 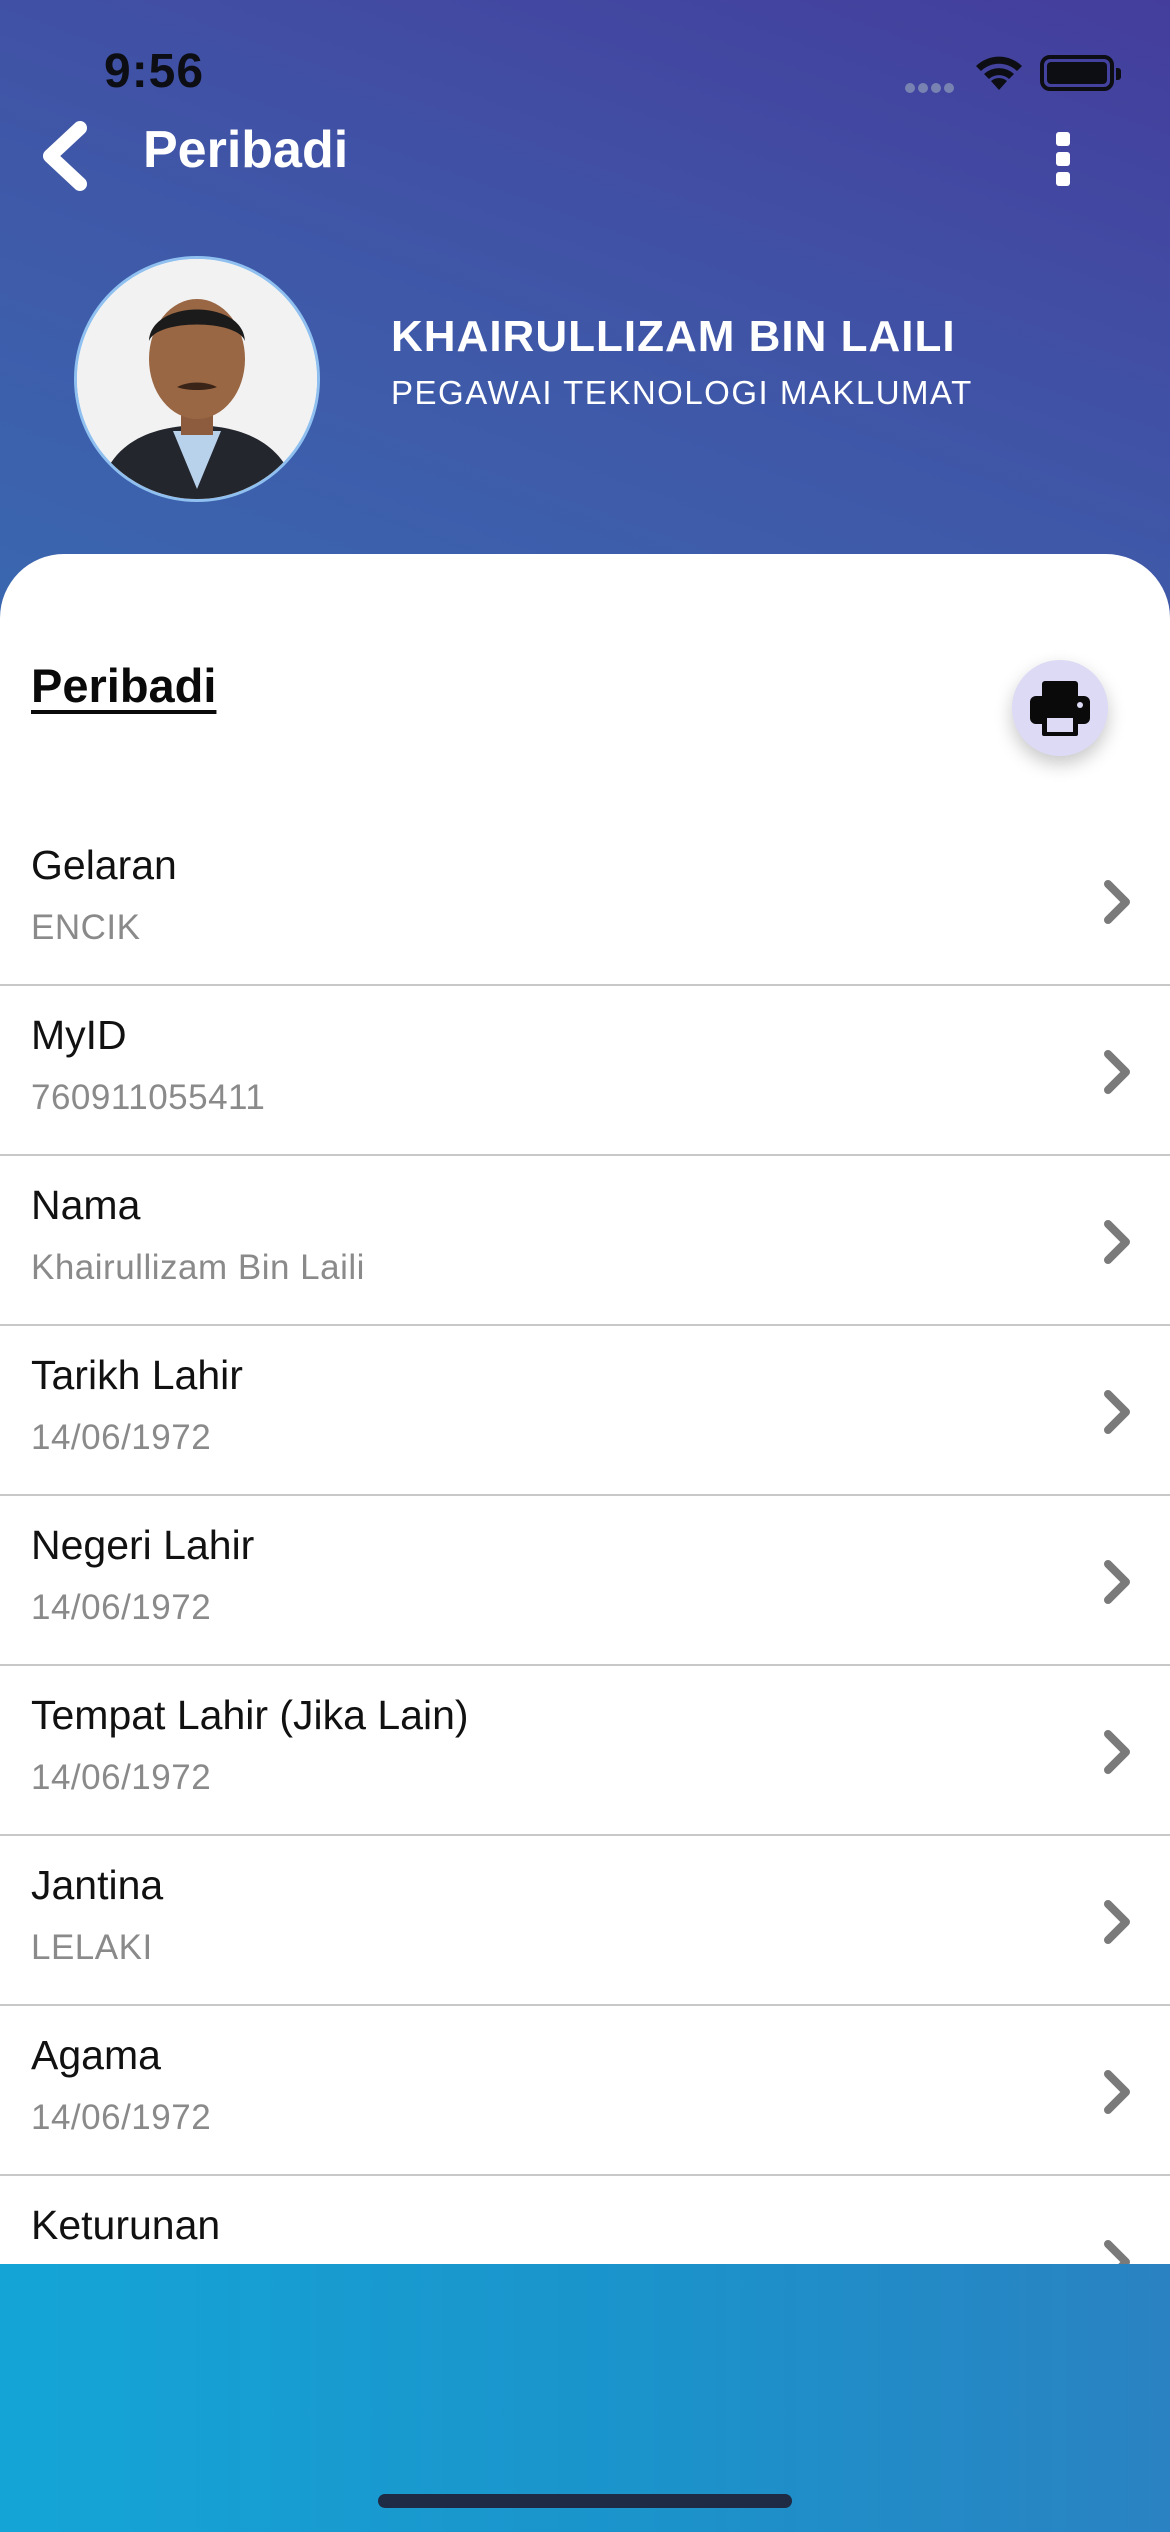 I want to click on field-label: Keturunan, so click(x=126, y=2225).